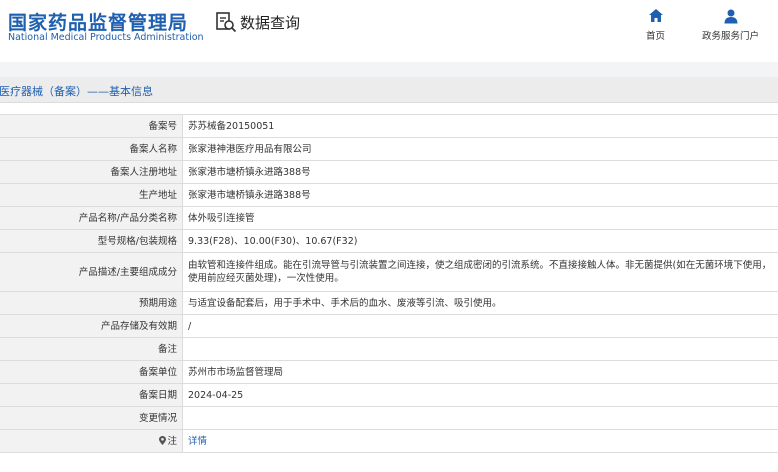 This screenshot has height=472, width=778. What do you see at coordinates (655, 25) in the screenshot?
I see `nav-home: 首页` at bounding box center [655, 25].